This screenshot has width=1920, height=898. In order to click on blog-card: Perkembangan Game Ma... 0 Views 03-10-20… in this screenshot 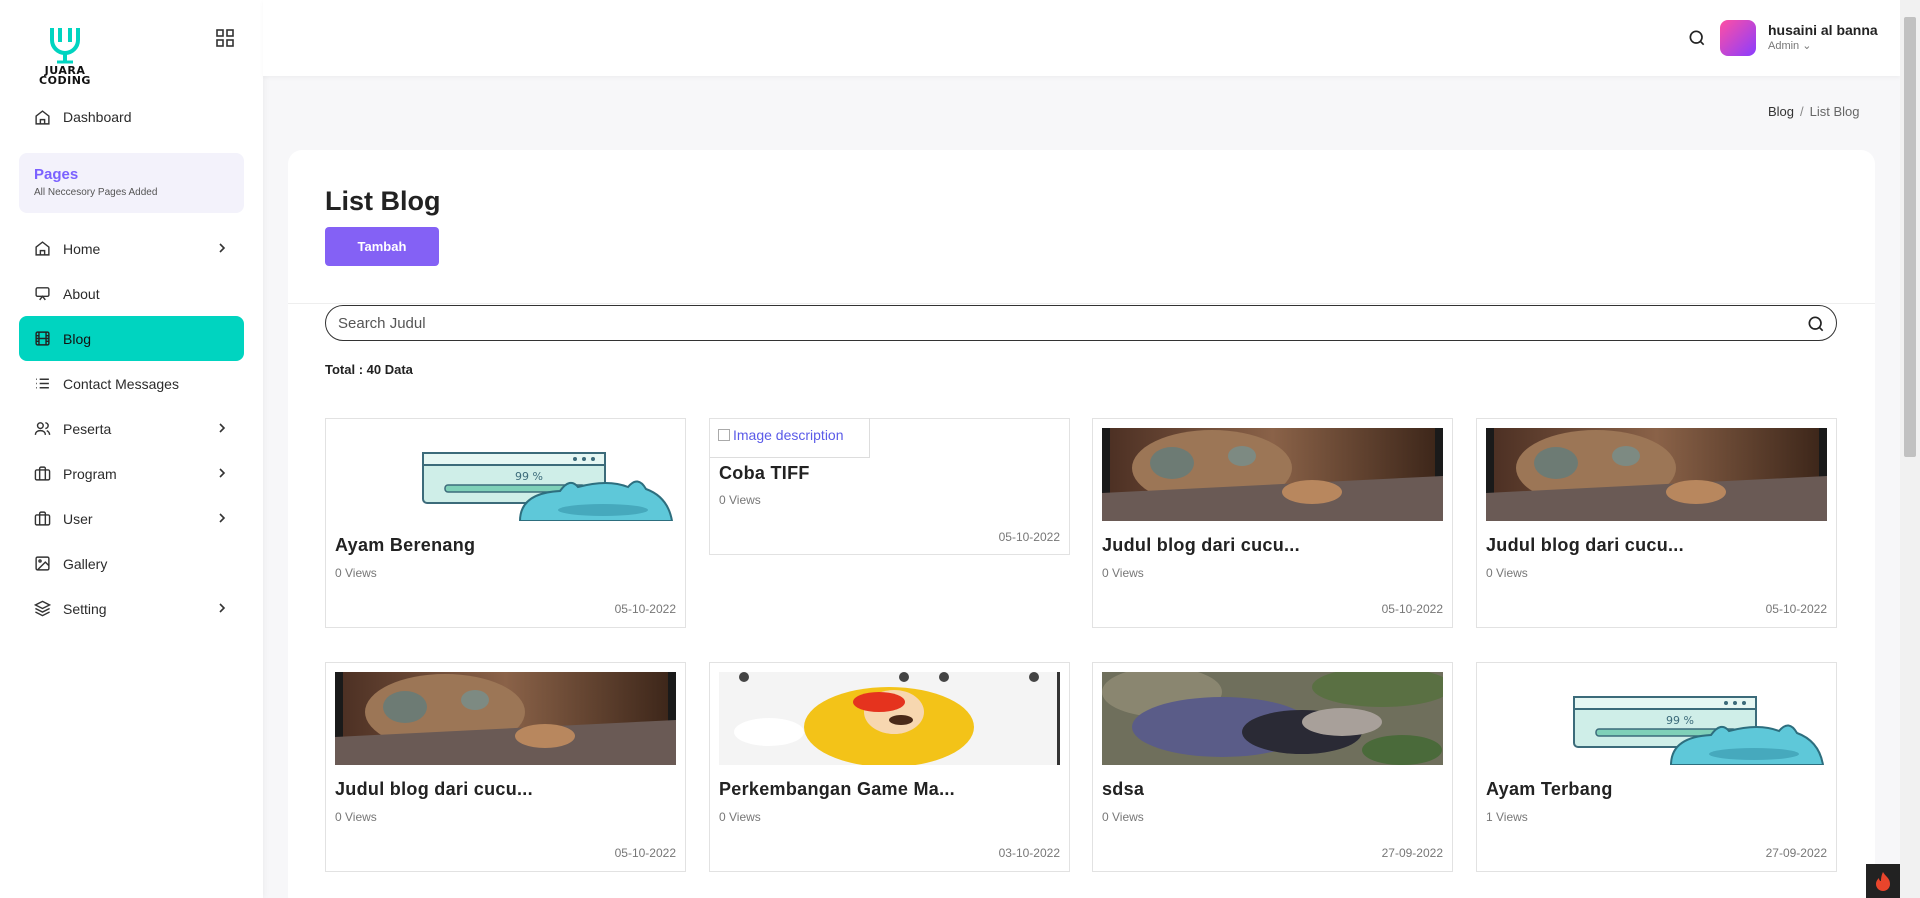, I will do `click(889, 767)`.